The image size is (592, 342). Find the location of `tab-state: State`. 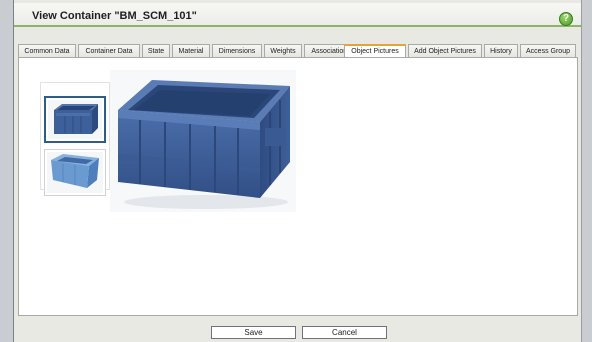

tab-state: State is located at coordinates (156, 51).